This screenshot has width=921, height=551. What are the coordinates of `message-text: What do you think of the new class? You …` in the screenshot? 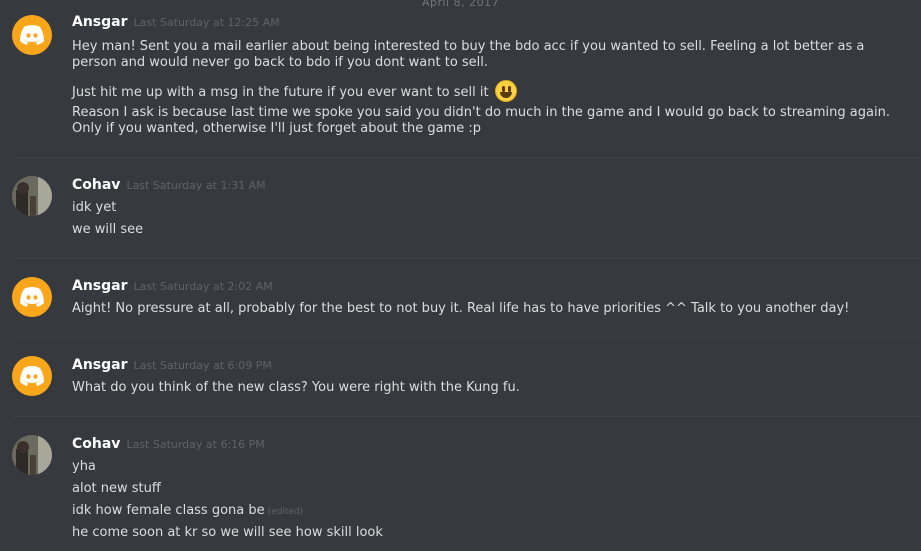 It's located at (296, 387).